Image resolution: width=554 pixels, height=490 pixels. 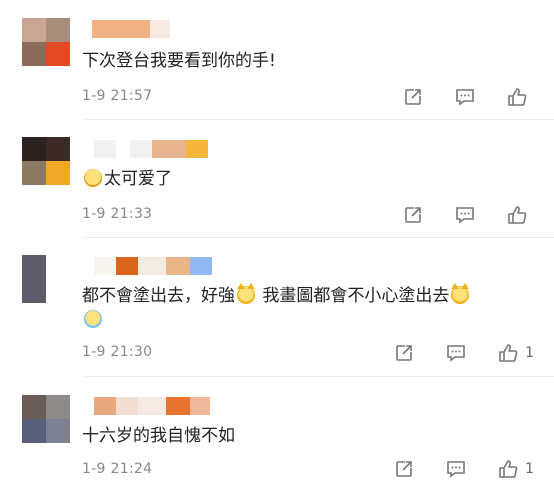 I want to click on timestamp: 1-9 21:57, so click(x=117, y=96).